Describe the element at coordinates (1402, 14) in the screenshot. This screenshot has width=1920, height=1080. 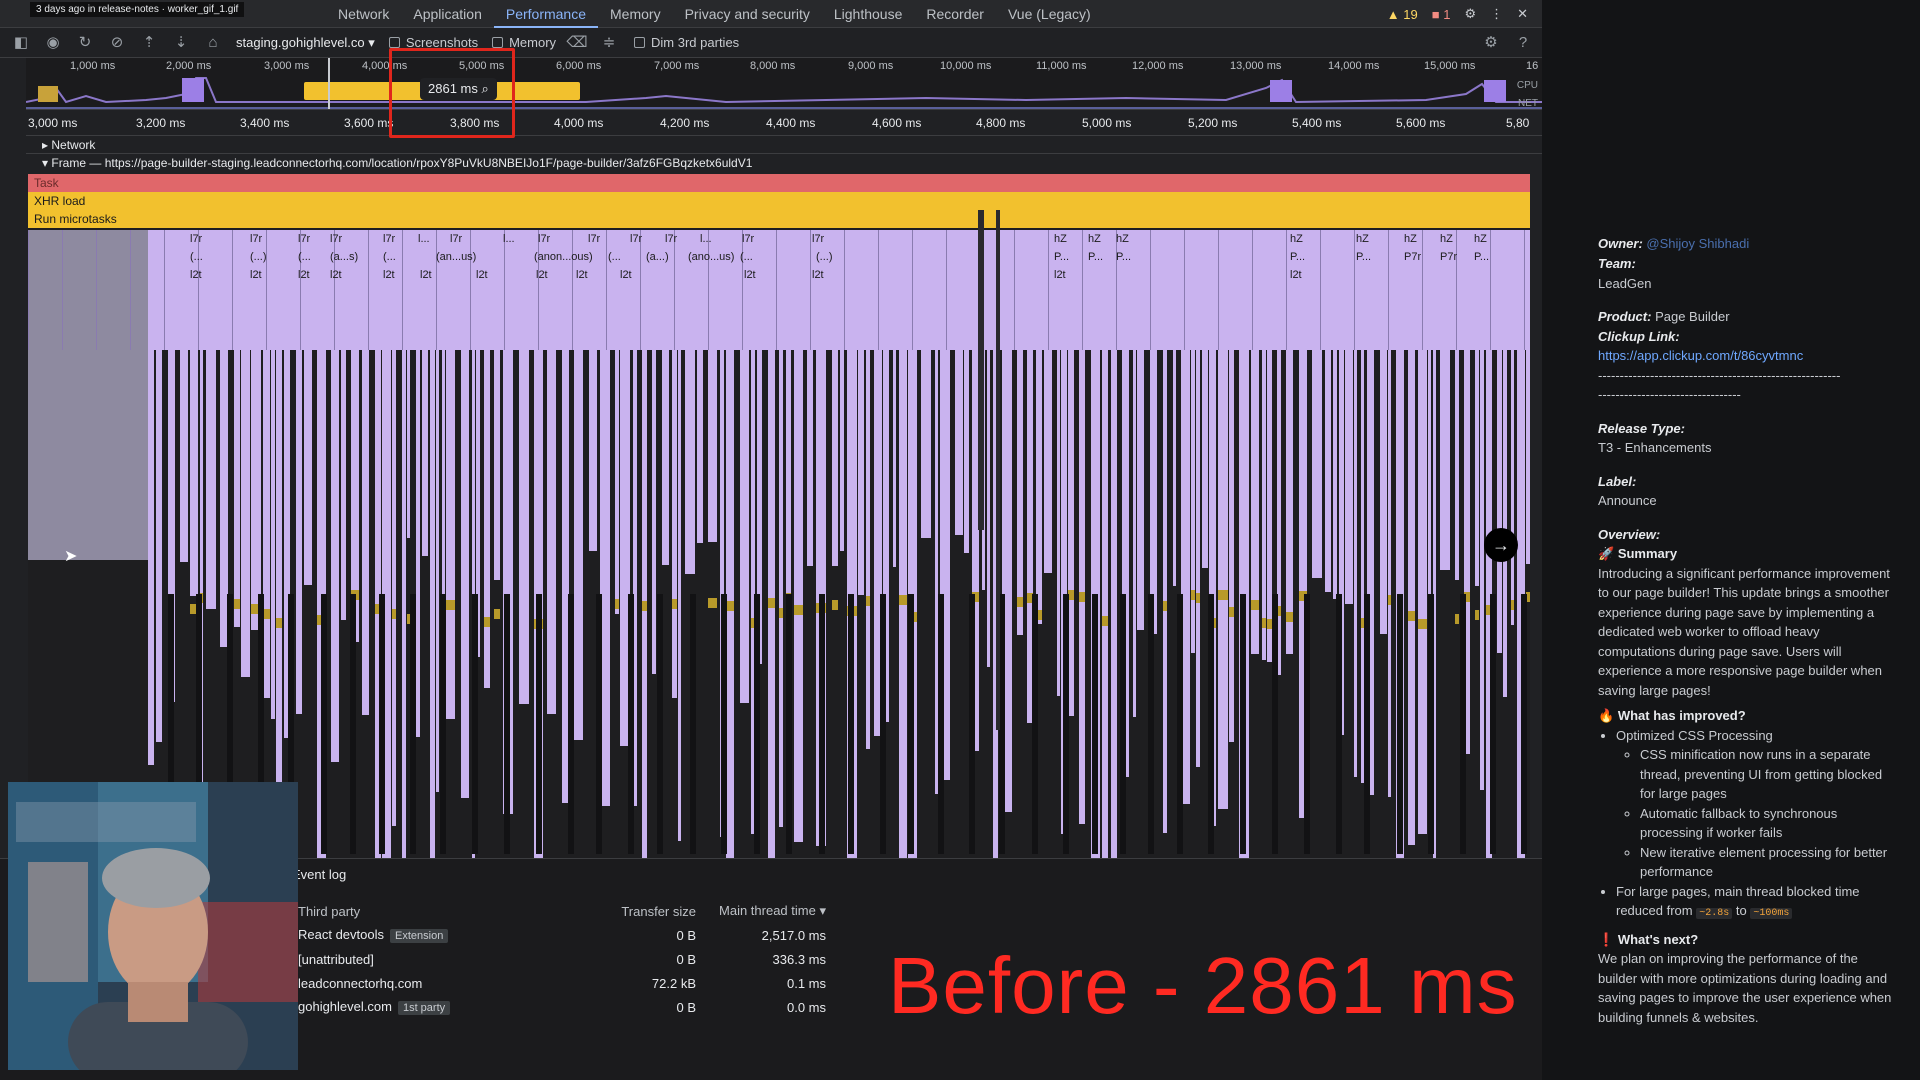
I see `warning-count: ▲ 19` at that location.